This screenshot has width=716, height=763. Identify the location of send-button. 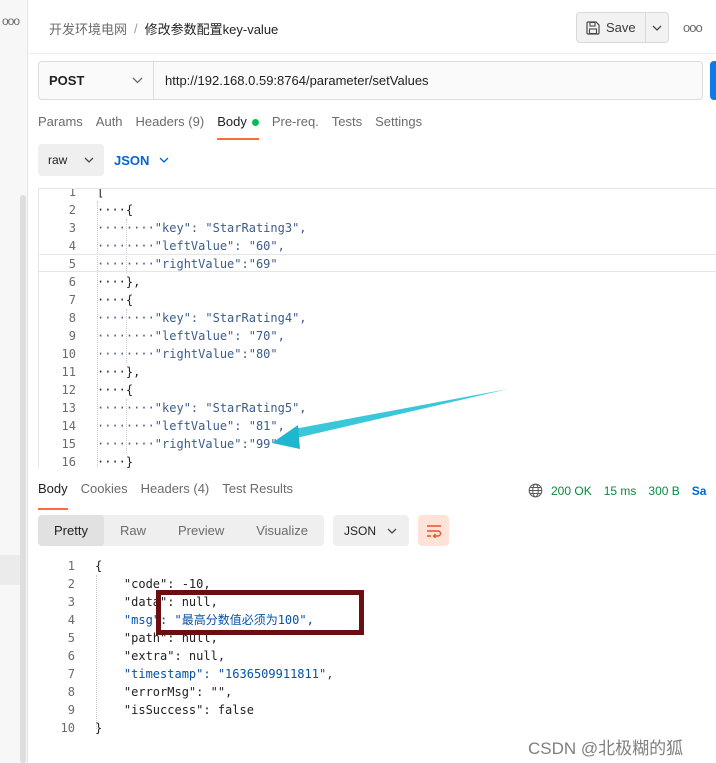
(713, 80).